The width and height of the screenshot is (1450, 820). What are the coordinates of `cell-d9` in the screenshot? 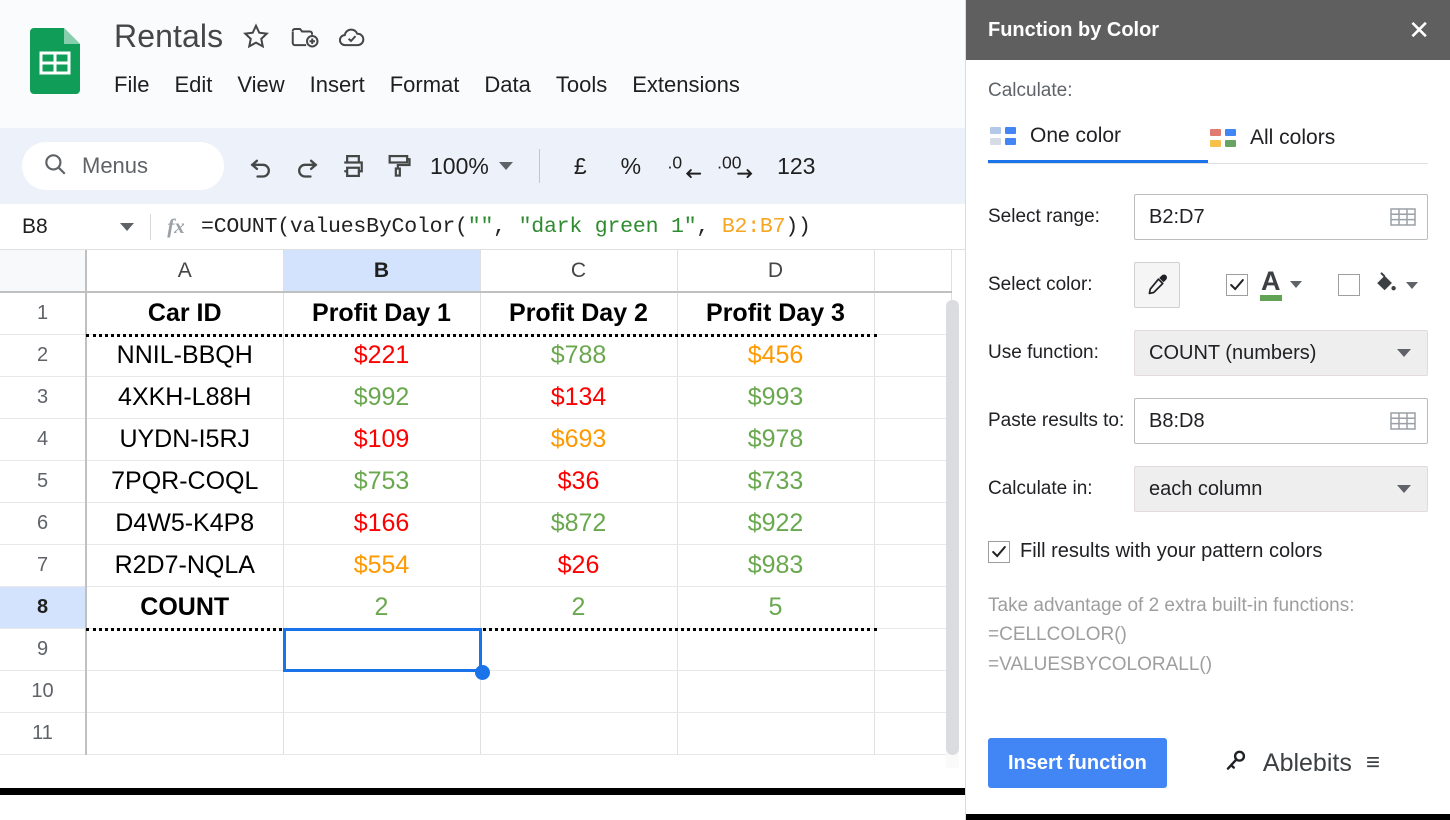 It's located at (776, 649).